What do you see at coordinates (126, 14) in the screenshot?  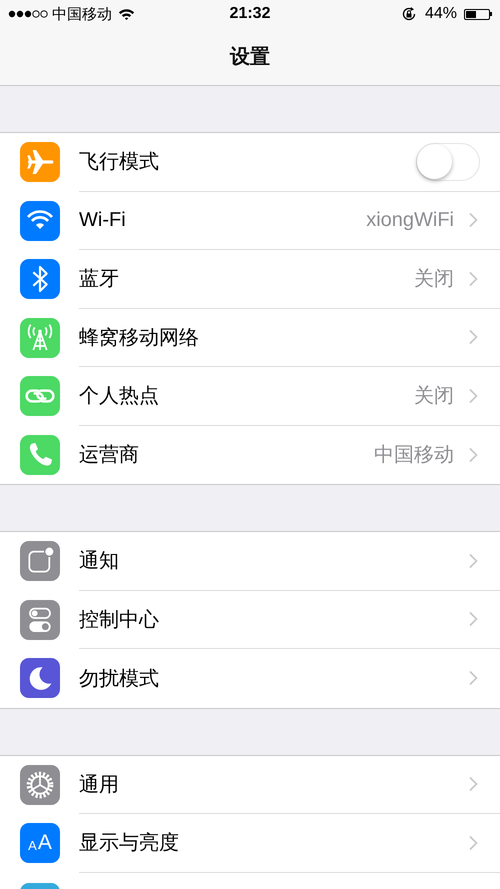 I see `wifi-icon` at bounding box center [126, 14].